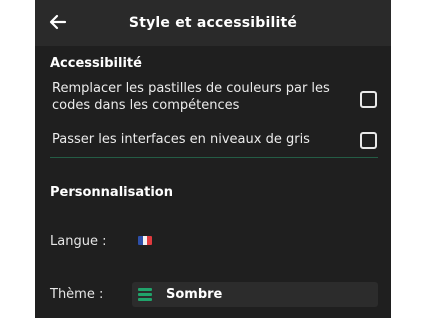 Image resolution: width=427 pixels, height=318 pixels. What do you see at coordinates (194, 294) in the screenshot?
I see `theme-value: Sombre` at bounding box center [194, 294].